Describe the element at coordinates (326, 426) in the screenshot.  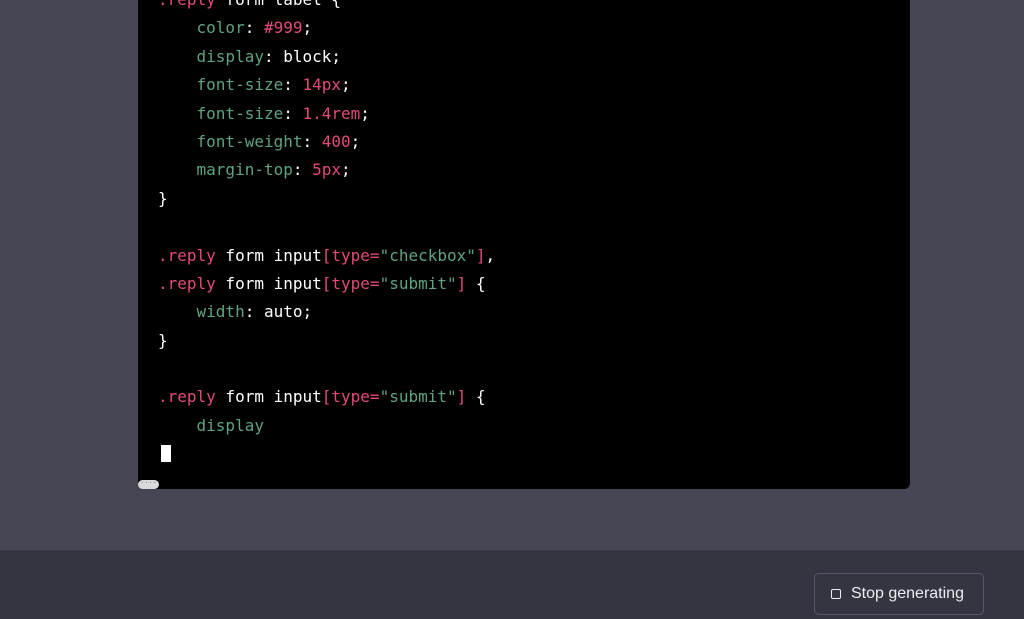
I see `code-line: display` at that location.